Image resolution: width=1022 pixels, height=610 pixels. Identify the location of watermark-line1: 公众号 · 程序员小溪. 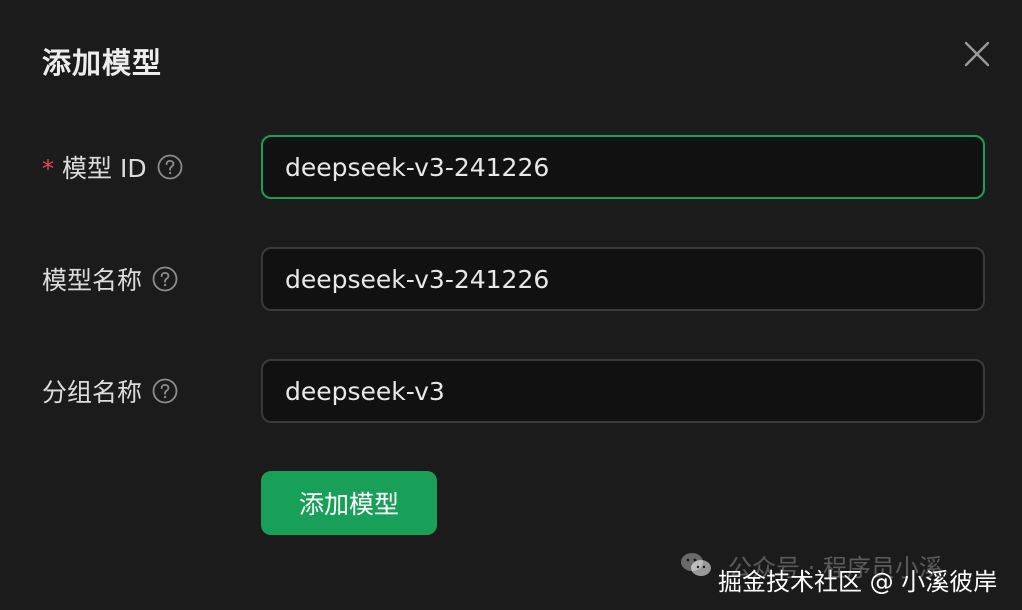
(835, 568).